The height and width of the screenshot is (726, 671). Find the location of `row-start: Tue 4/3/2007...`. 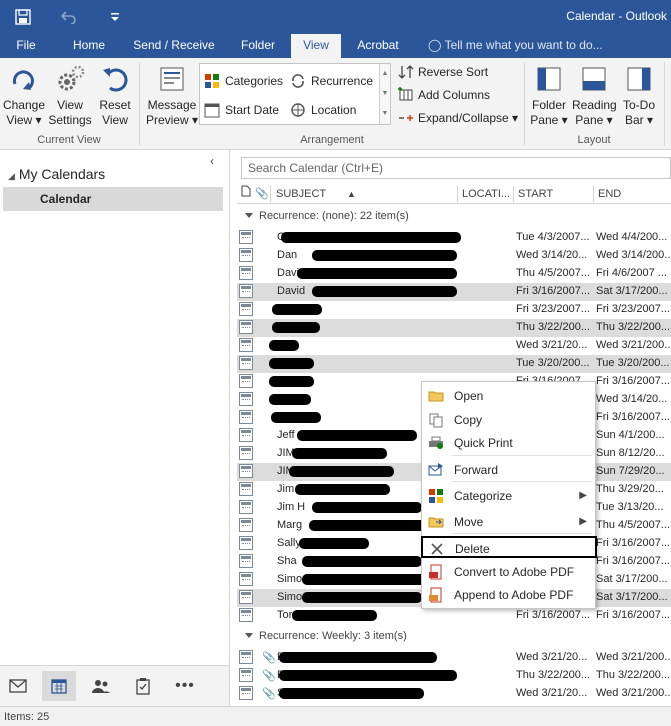

row-start: Tue 4/3/2007... is located at coordinates (553, 237).